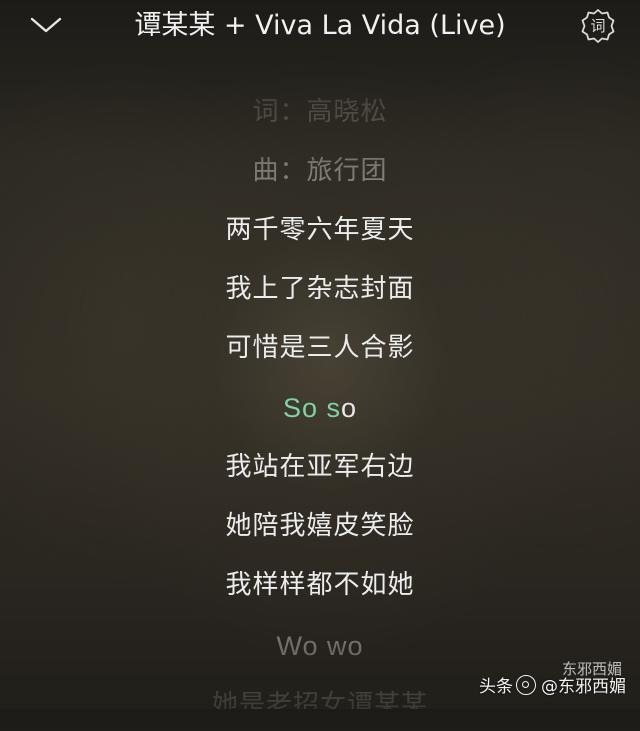 The height and width of the screenshot is (731, 640). I want to click on watermark-platform: 头条, so click(496, 687).